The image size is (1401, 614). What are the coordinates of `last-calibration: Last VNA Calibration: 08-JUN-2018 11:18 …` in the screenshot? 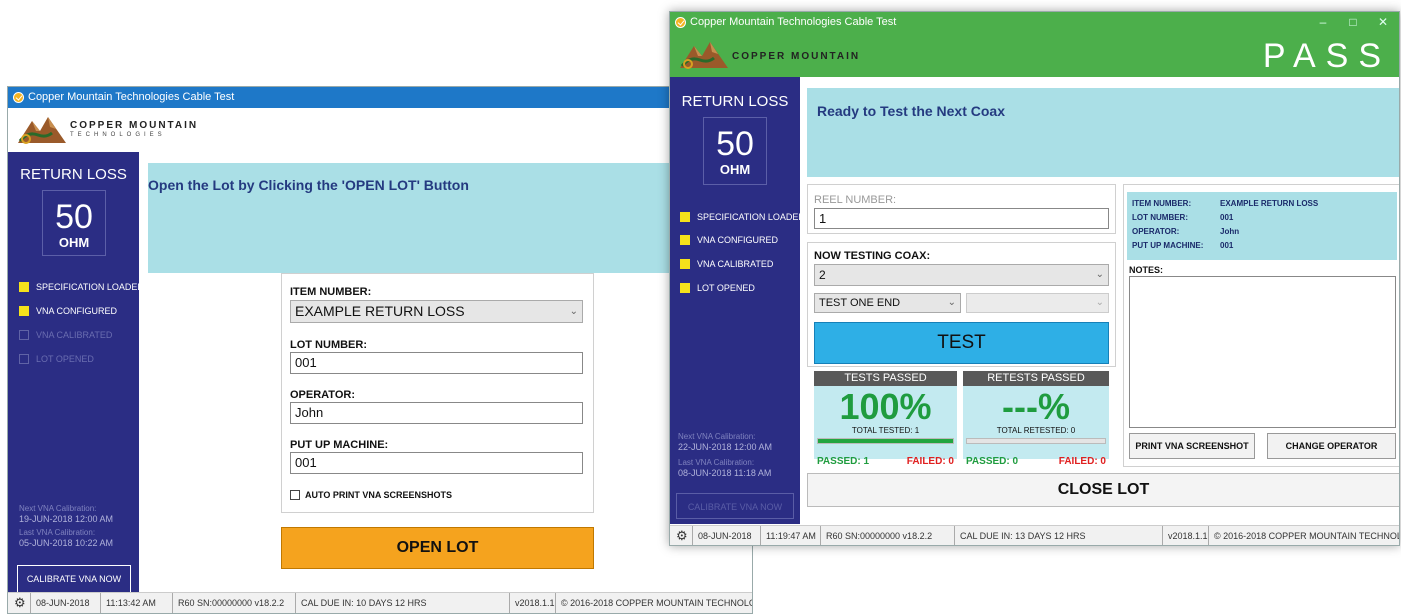 It's located at (725, 468).